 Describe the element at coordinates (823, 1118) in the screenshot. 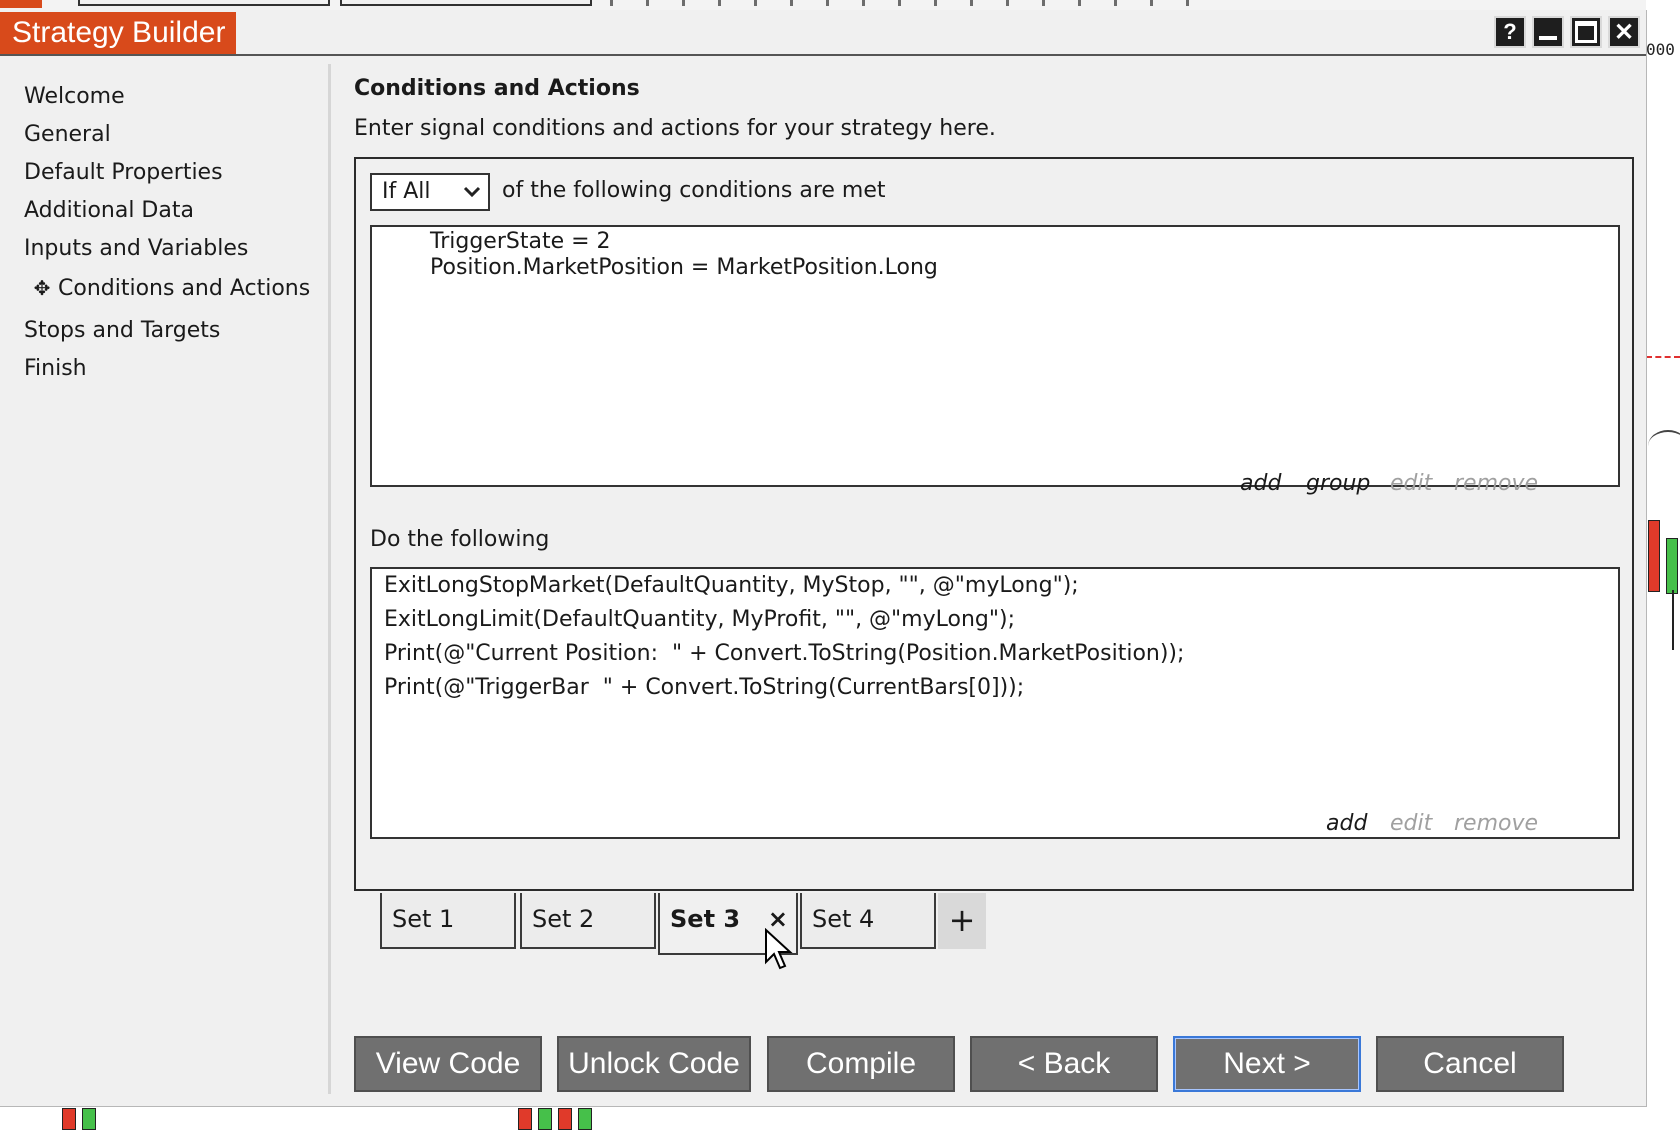

I see `background-chart-bottom` at that location.